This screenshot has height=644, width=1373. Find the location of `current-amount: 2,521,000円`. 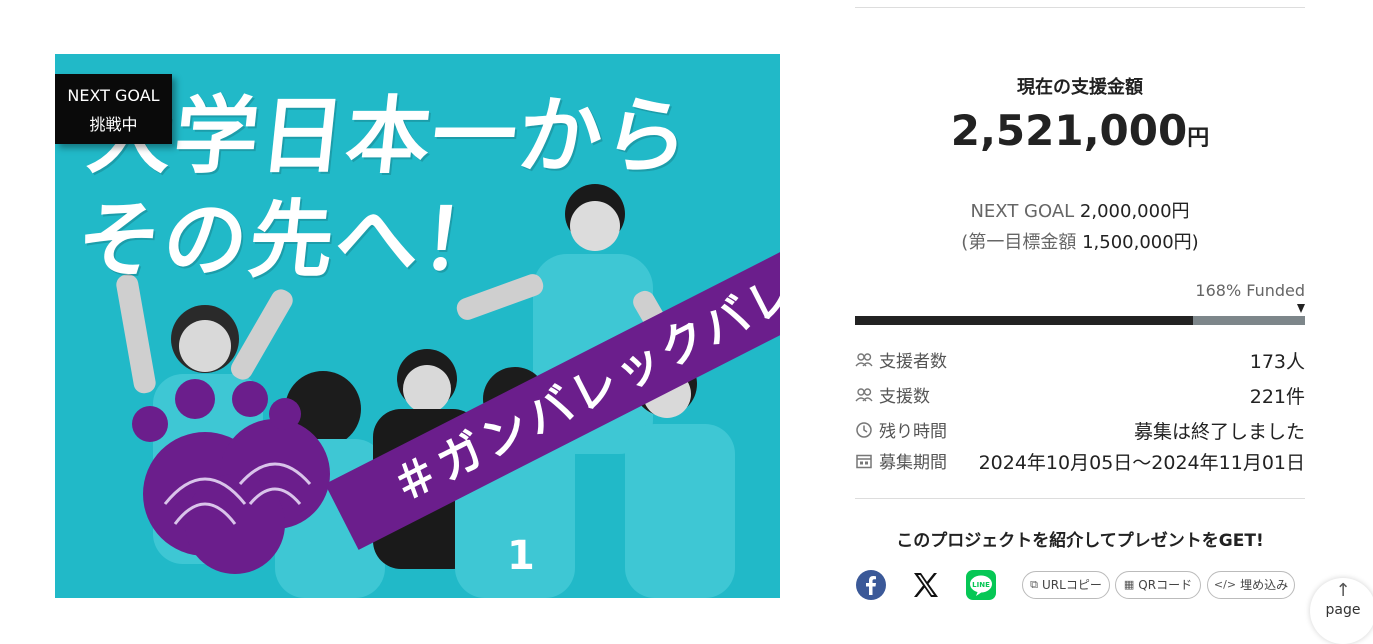

current-amount: 2,521,000円 is located at coordinates (1080, 130).